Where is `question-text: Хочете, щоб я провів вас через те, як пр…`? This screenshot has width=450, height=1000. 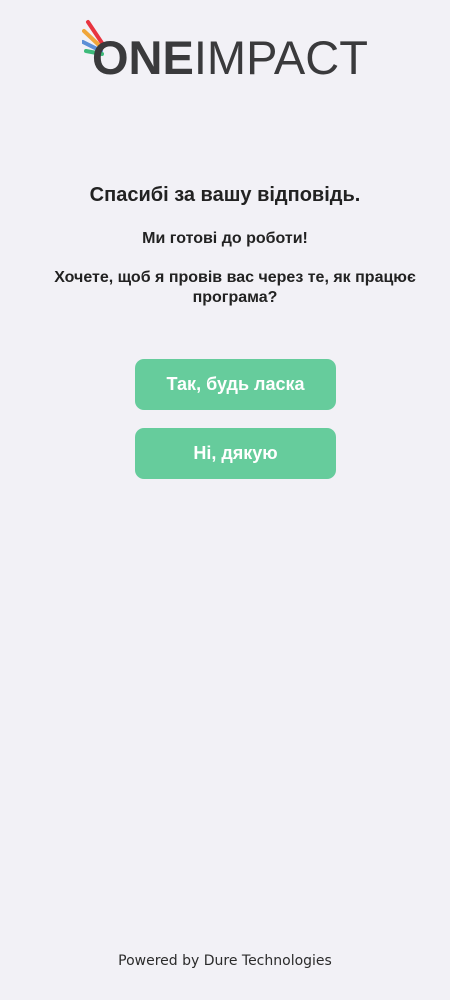 question-text: Хочете, щоб я провів вас через те, як пр… is located at coordinates (235, 287).